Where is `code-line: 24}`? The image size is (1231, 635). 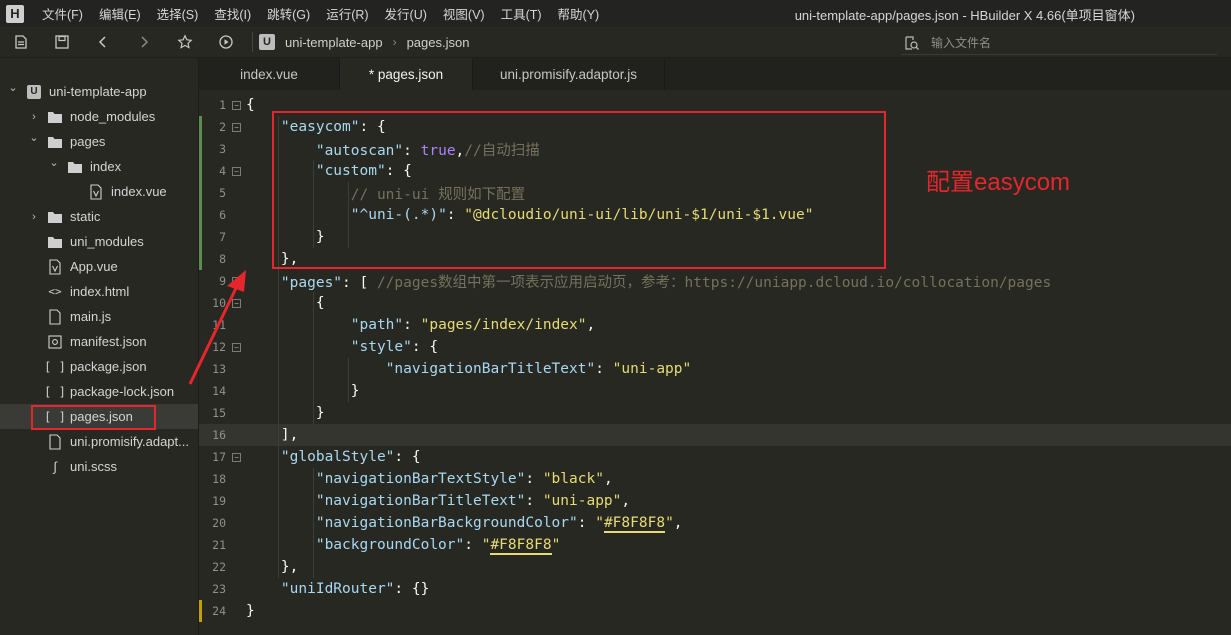 code-line: 24} is located at coordinates (715, 611).